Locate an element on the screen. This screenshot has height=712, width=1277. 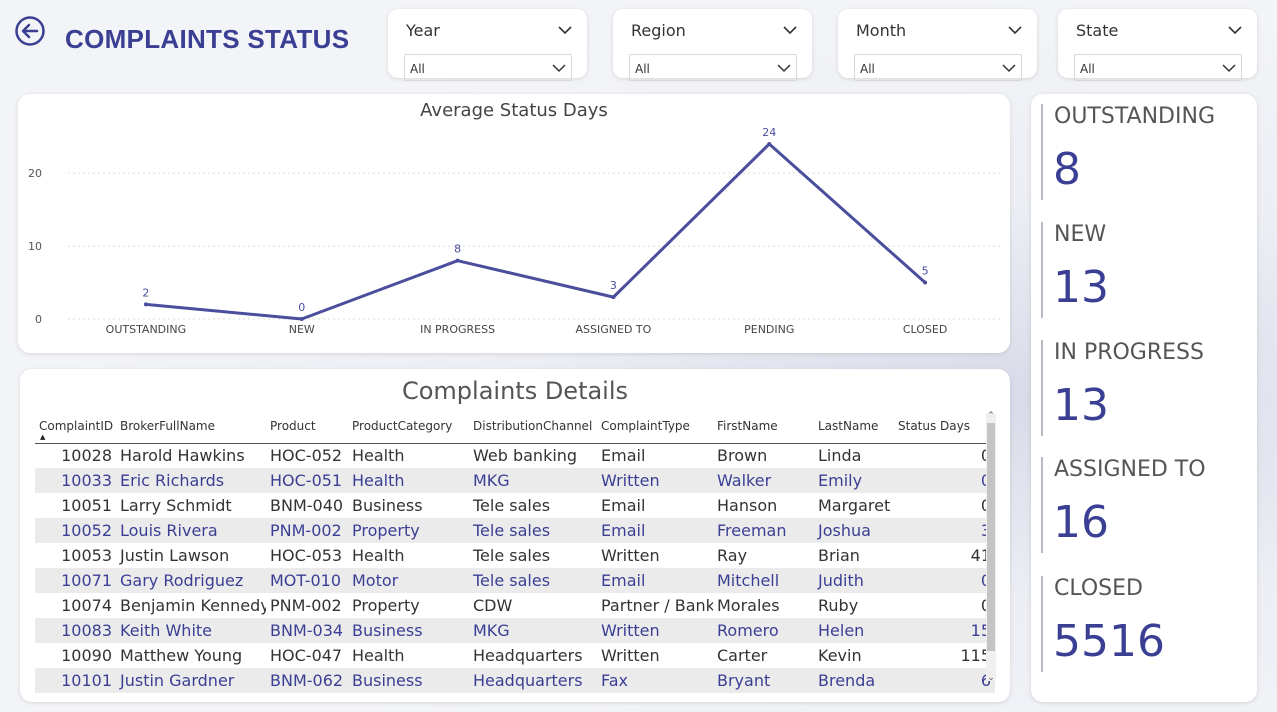
table-cell: Fax is located at coordinates (655, 680).